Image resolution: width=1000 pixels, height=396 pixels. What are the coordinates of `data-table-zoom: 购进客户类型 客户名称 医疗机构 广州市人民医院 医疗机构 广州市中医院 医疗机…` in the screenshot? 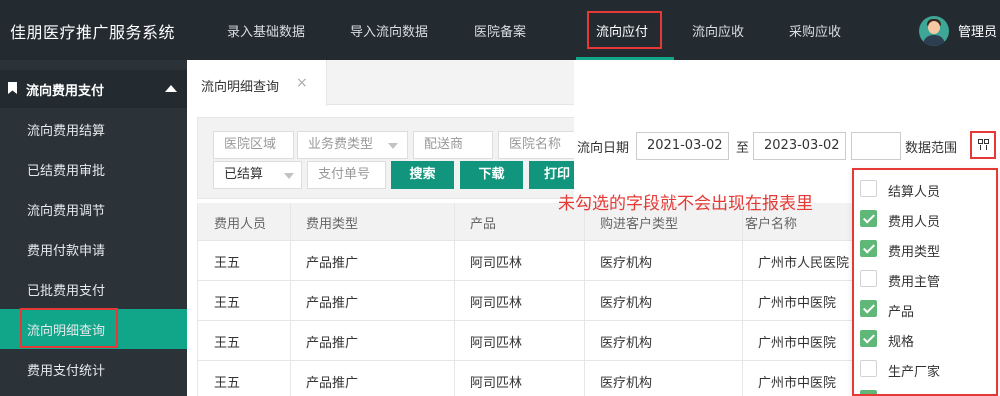 It's located at (713, 299).